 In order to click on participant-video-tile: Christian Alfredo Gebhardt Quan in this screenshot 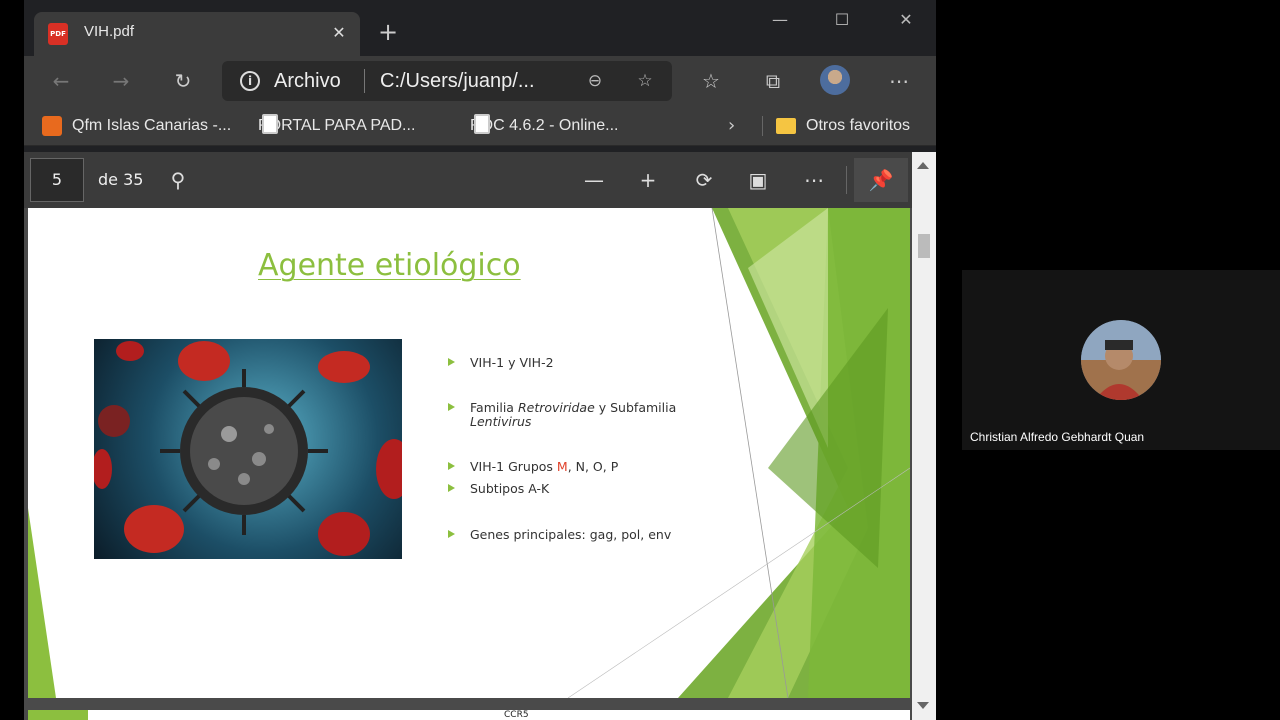, I will do `click(1121, 360)`.